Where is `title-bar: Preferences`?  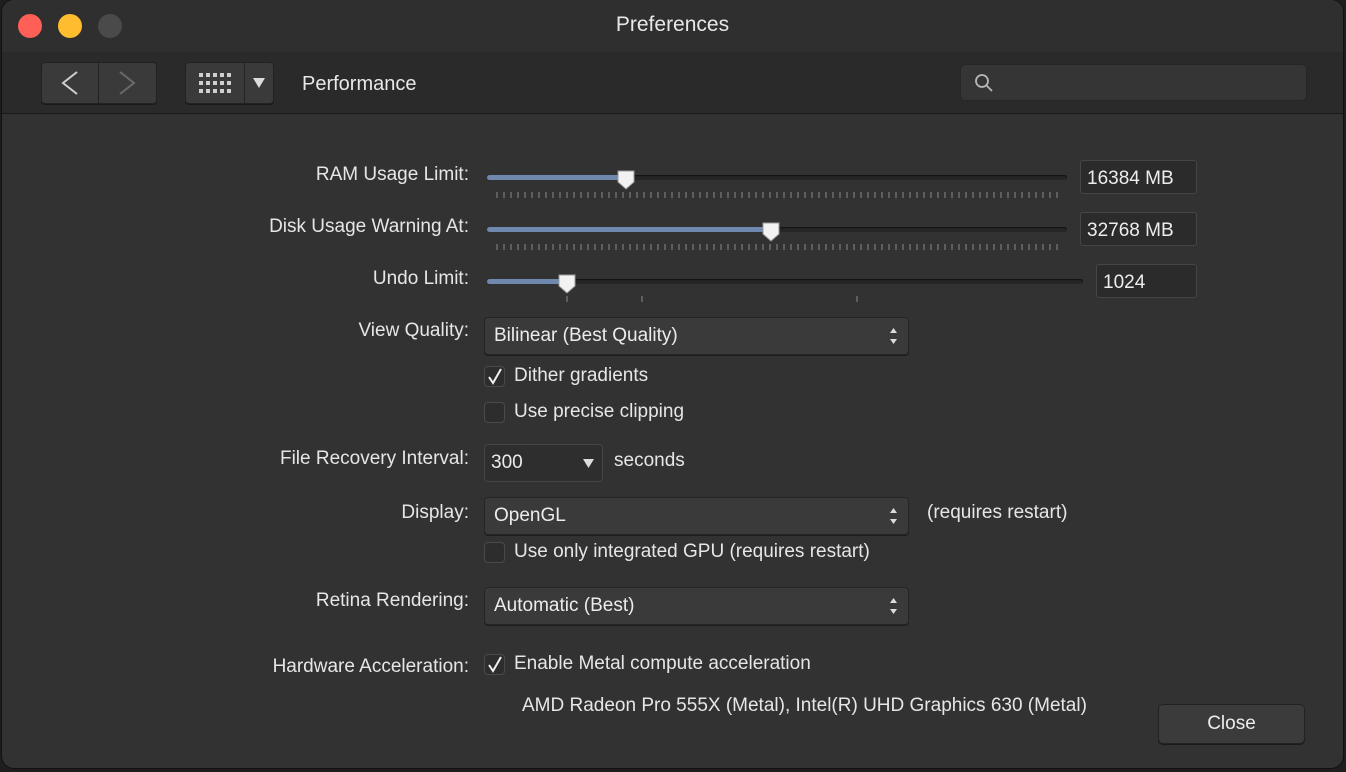
title-bar: Preferences is located at coordinates (672, 26).